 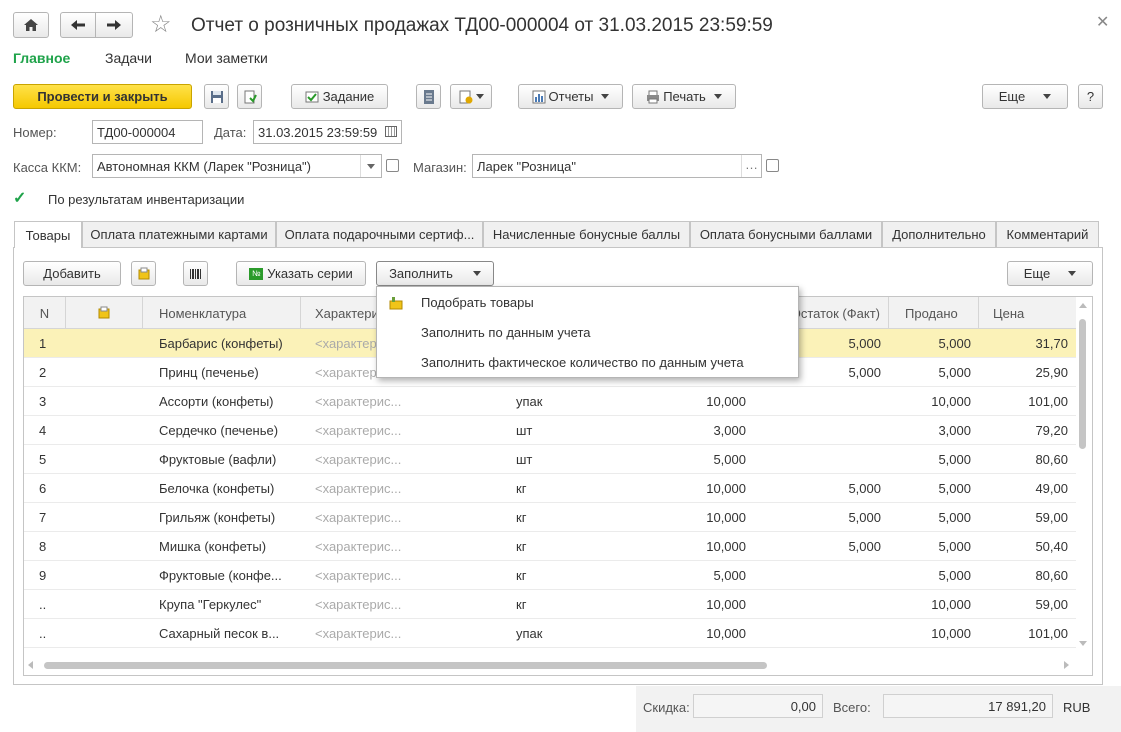 What do you see at coordinates (45, 488) in the screenshot?
I see `cell-n: 6` at bounding box center [45, 488].